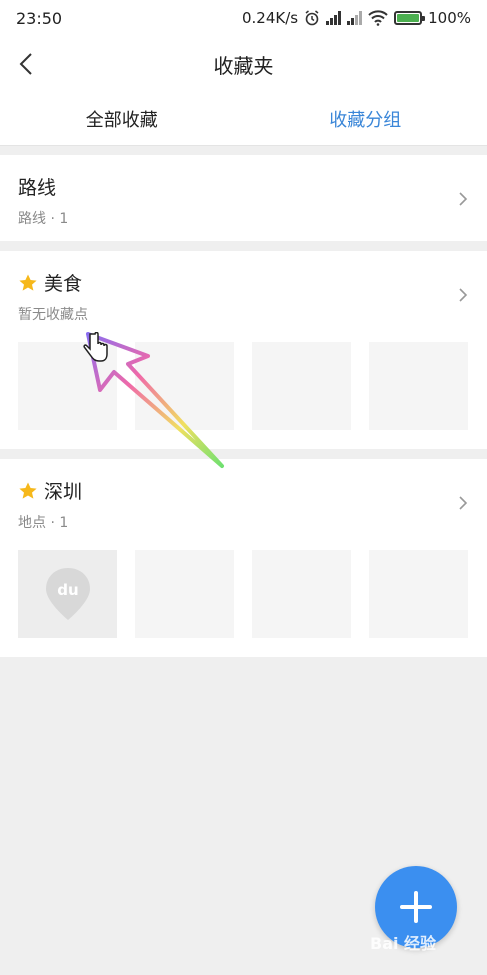 This screenshot has width=487, height=975. I want to click on group-title: 美食, so click(63, 284).